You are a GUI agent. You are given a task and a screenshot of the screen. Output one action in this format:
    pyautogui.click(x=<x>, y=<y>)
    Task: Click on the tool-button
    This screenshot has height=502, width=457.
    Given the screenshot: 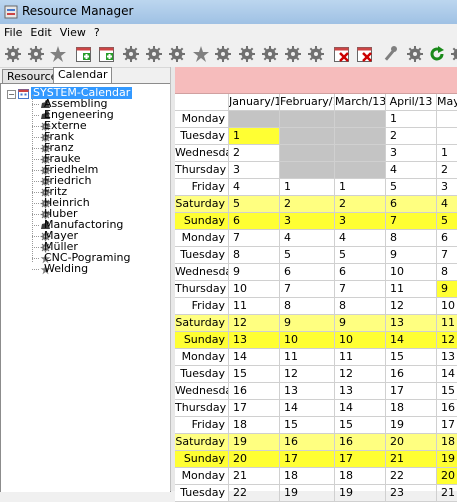 What is the action you would take?
    pyautogui.click(x=390, y=54)
    